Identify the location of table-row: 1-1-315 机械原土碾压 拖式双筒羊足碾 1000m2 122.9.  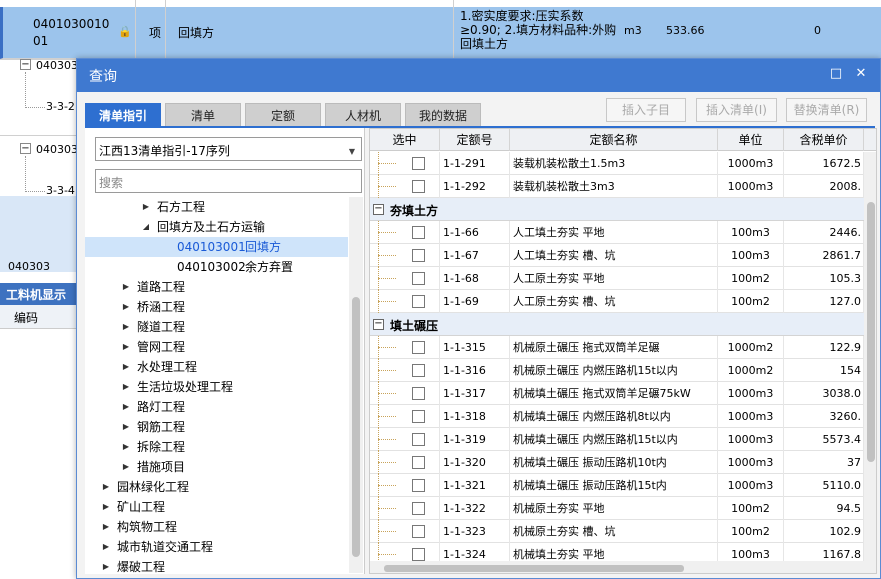
(617, 347).